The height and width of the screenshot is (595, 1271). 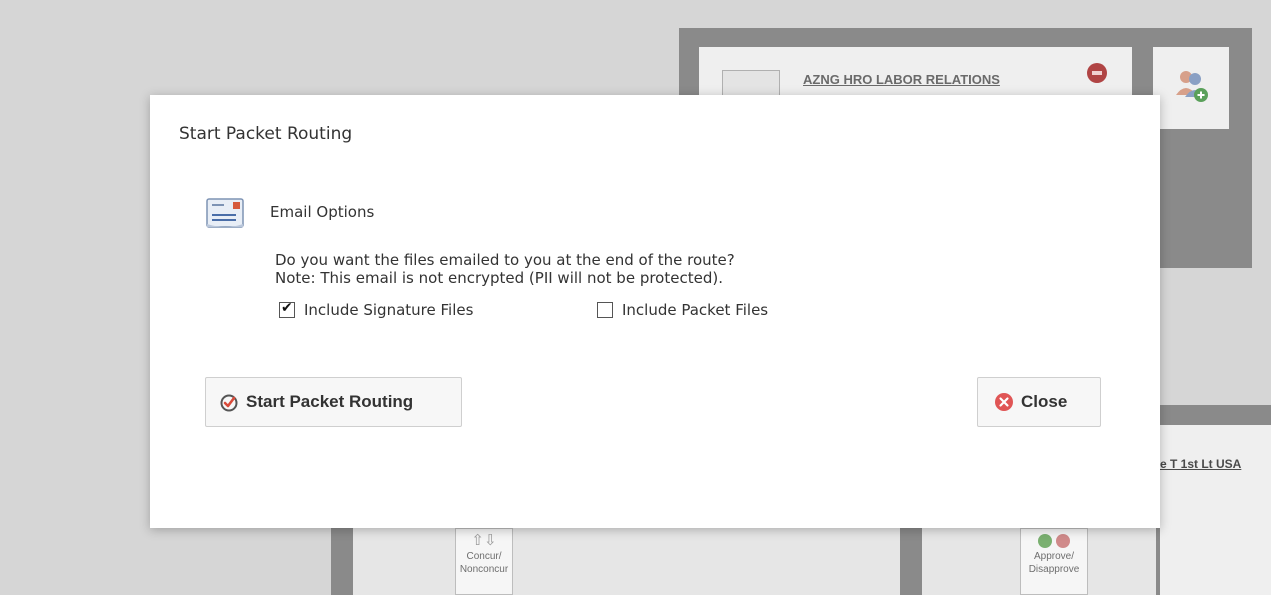 I want to click on include-packet-files-option: Include Packet Files, so click(x=682, y=310).